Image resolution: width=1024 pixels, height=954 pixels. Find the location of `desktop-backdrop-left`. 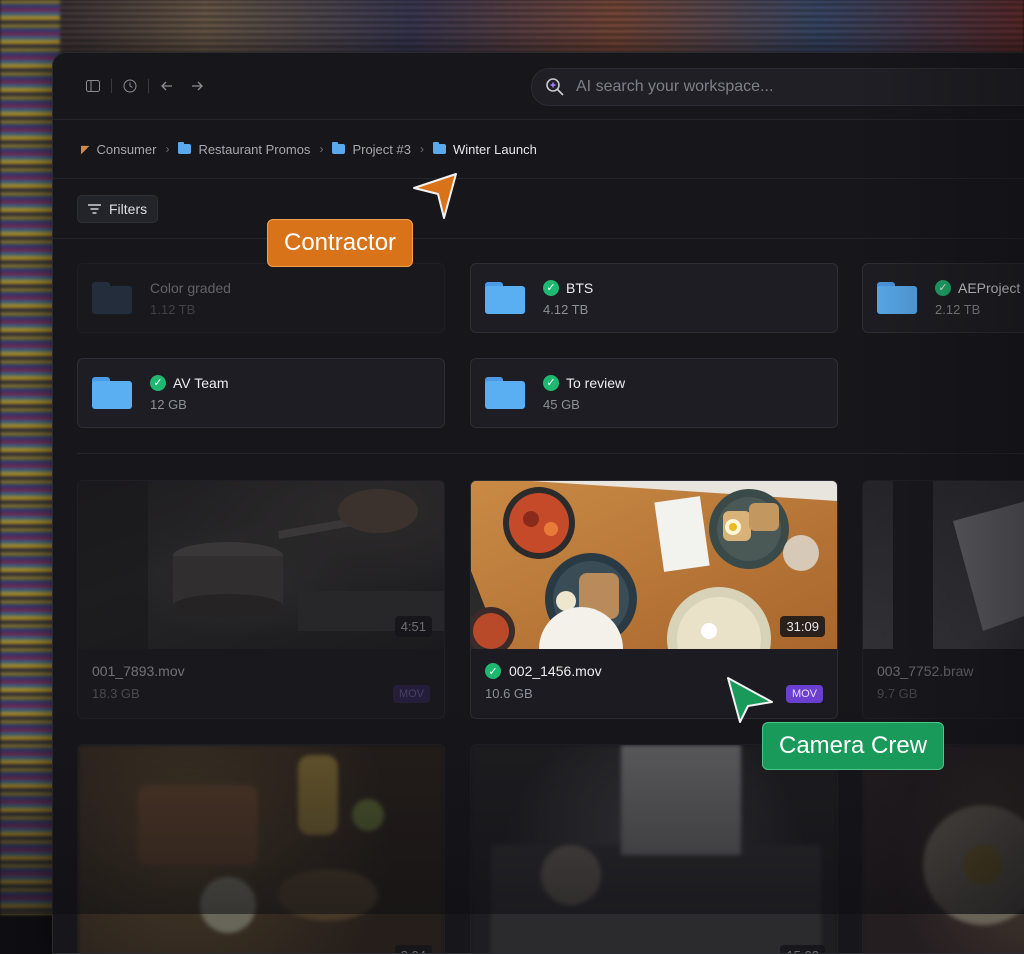

desktop-backdrop-left is located at coordinates (30, 457).